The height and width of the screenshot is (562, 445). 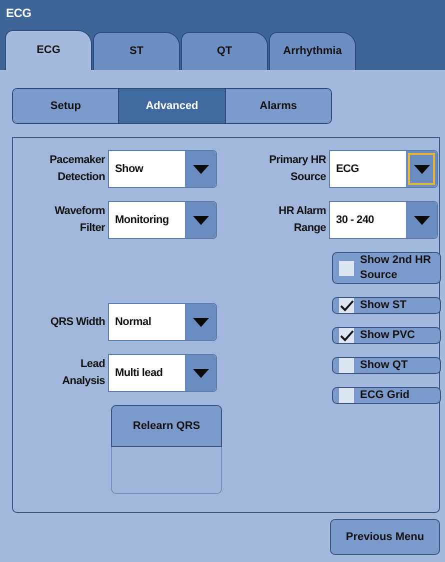 I want to click on checkbox-button: Show QT, so click(x=386, y=365).